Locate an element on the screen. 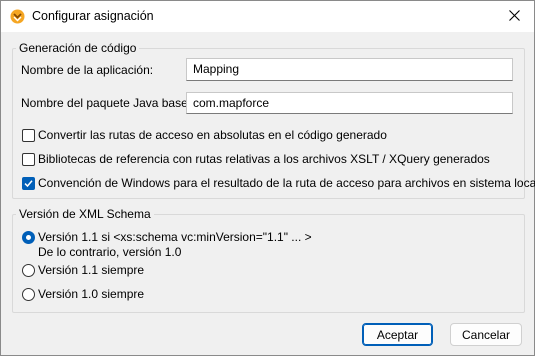 The height and width of the screenshot is (356, 535). app-name-label: Nombre de la aplicación: is located at coordinates (87, 70).